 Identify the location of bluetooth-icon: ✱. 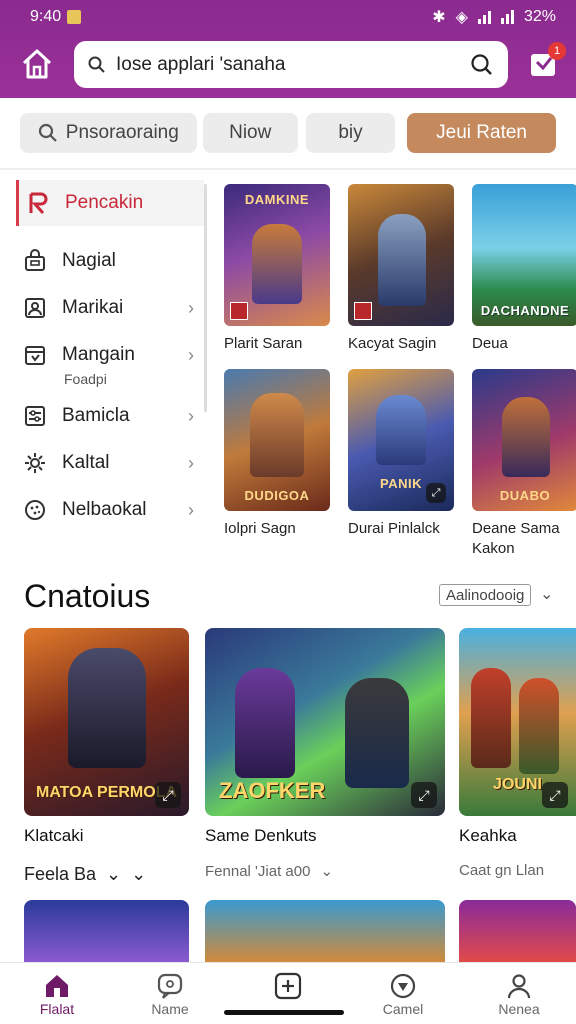
(439, 17).